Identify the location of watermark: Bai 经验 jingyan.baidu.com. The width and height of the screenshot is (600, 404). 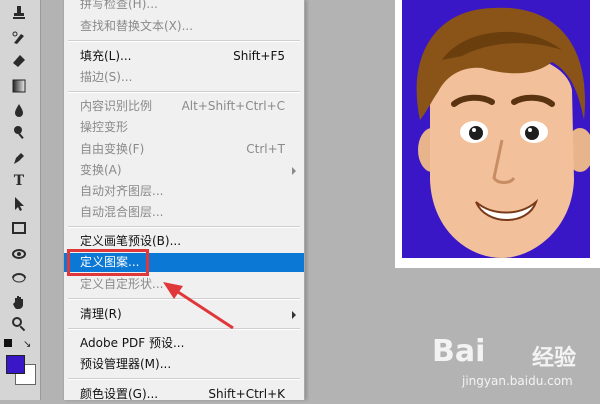
(516, 367).